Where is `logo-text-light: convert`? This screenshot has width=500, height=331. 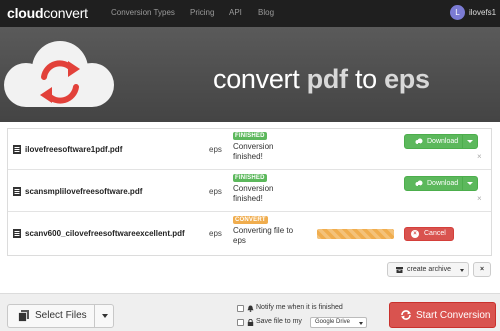
logo-text-light: convert is located at coordinates (65, 13).